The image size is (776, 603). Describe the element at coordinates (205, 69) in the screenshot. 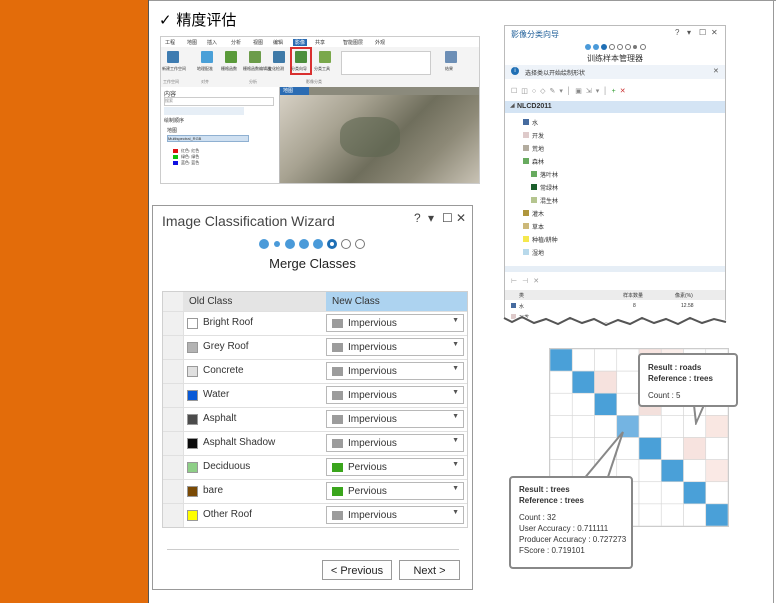

I see `ribbon-button-label: 地理配准` at that location.